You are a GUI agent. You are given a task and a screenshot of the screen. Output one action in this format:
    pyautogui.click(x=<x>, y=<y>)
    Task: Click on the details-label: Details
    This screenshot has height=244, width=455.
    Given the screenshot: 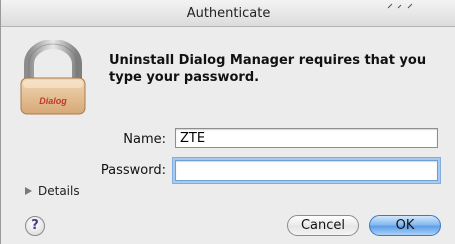 What is the action you would take?
    pyautogui.click(x=59, y=191)
    